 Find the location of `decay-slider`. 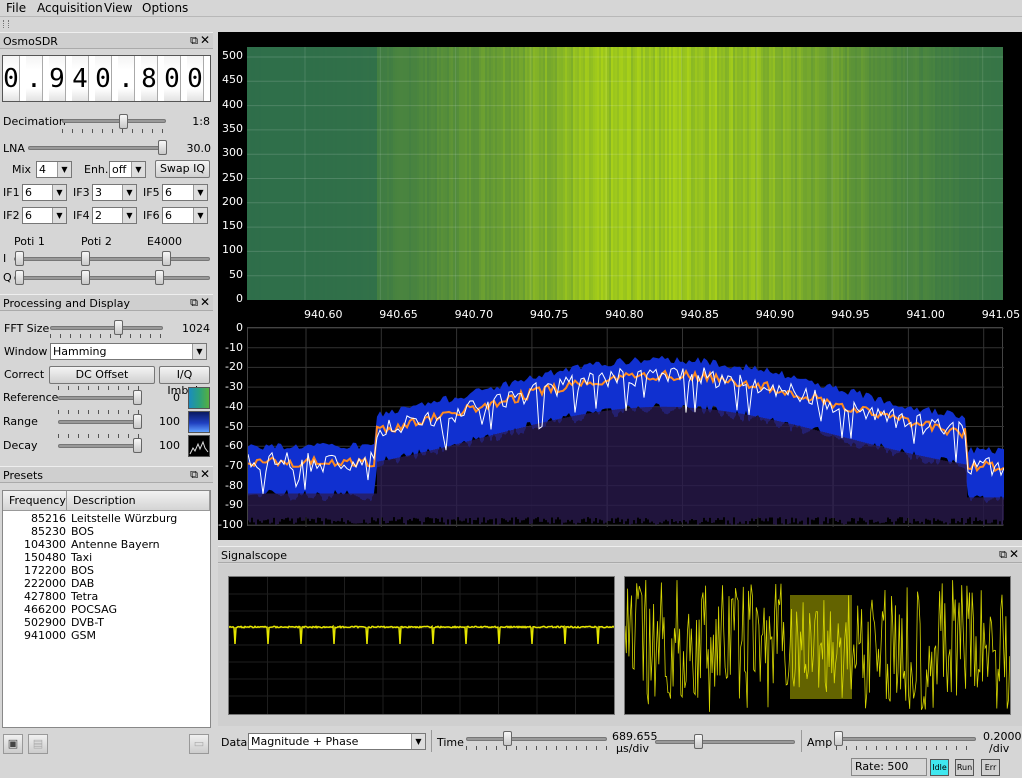

decay-slider is located at coordinates (100, 446).